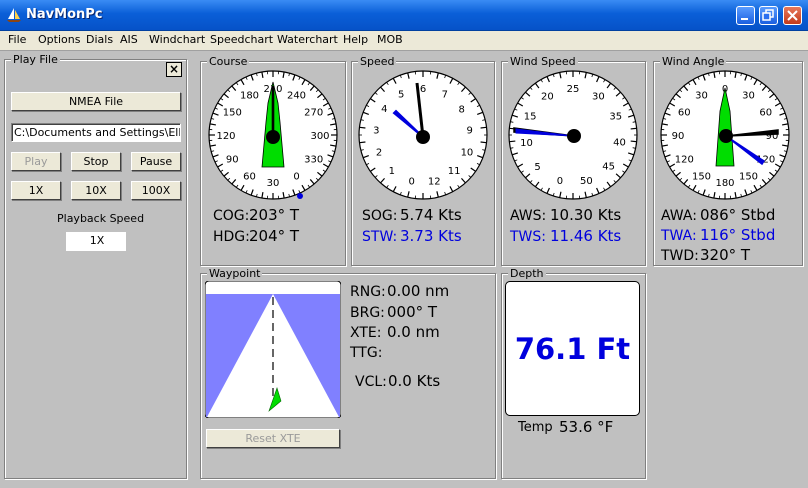 This screenshot has width=808, height=488. I want to click on sog-label: SOG:, so click(380, 216).